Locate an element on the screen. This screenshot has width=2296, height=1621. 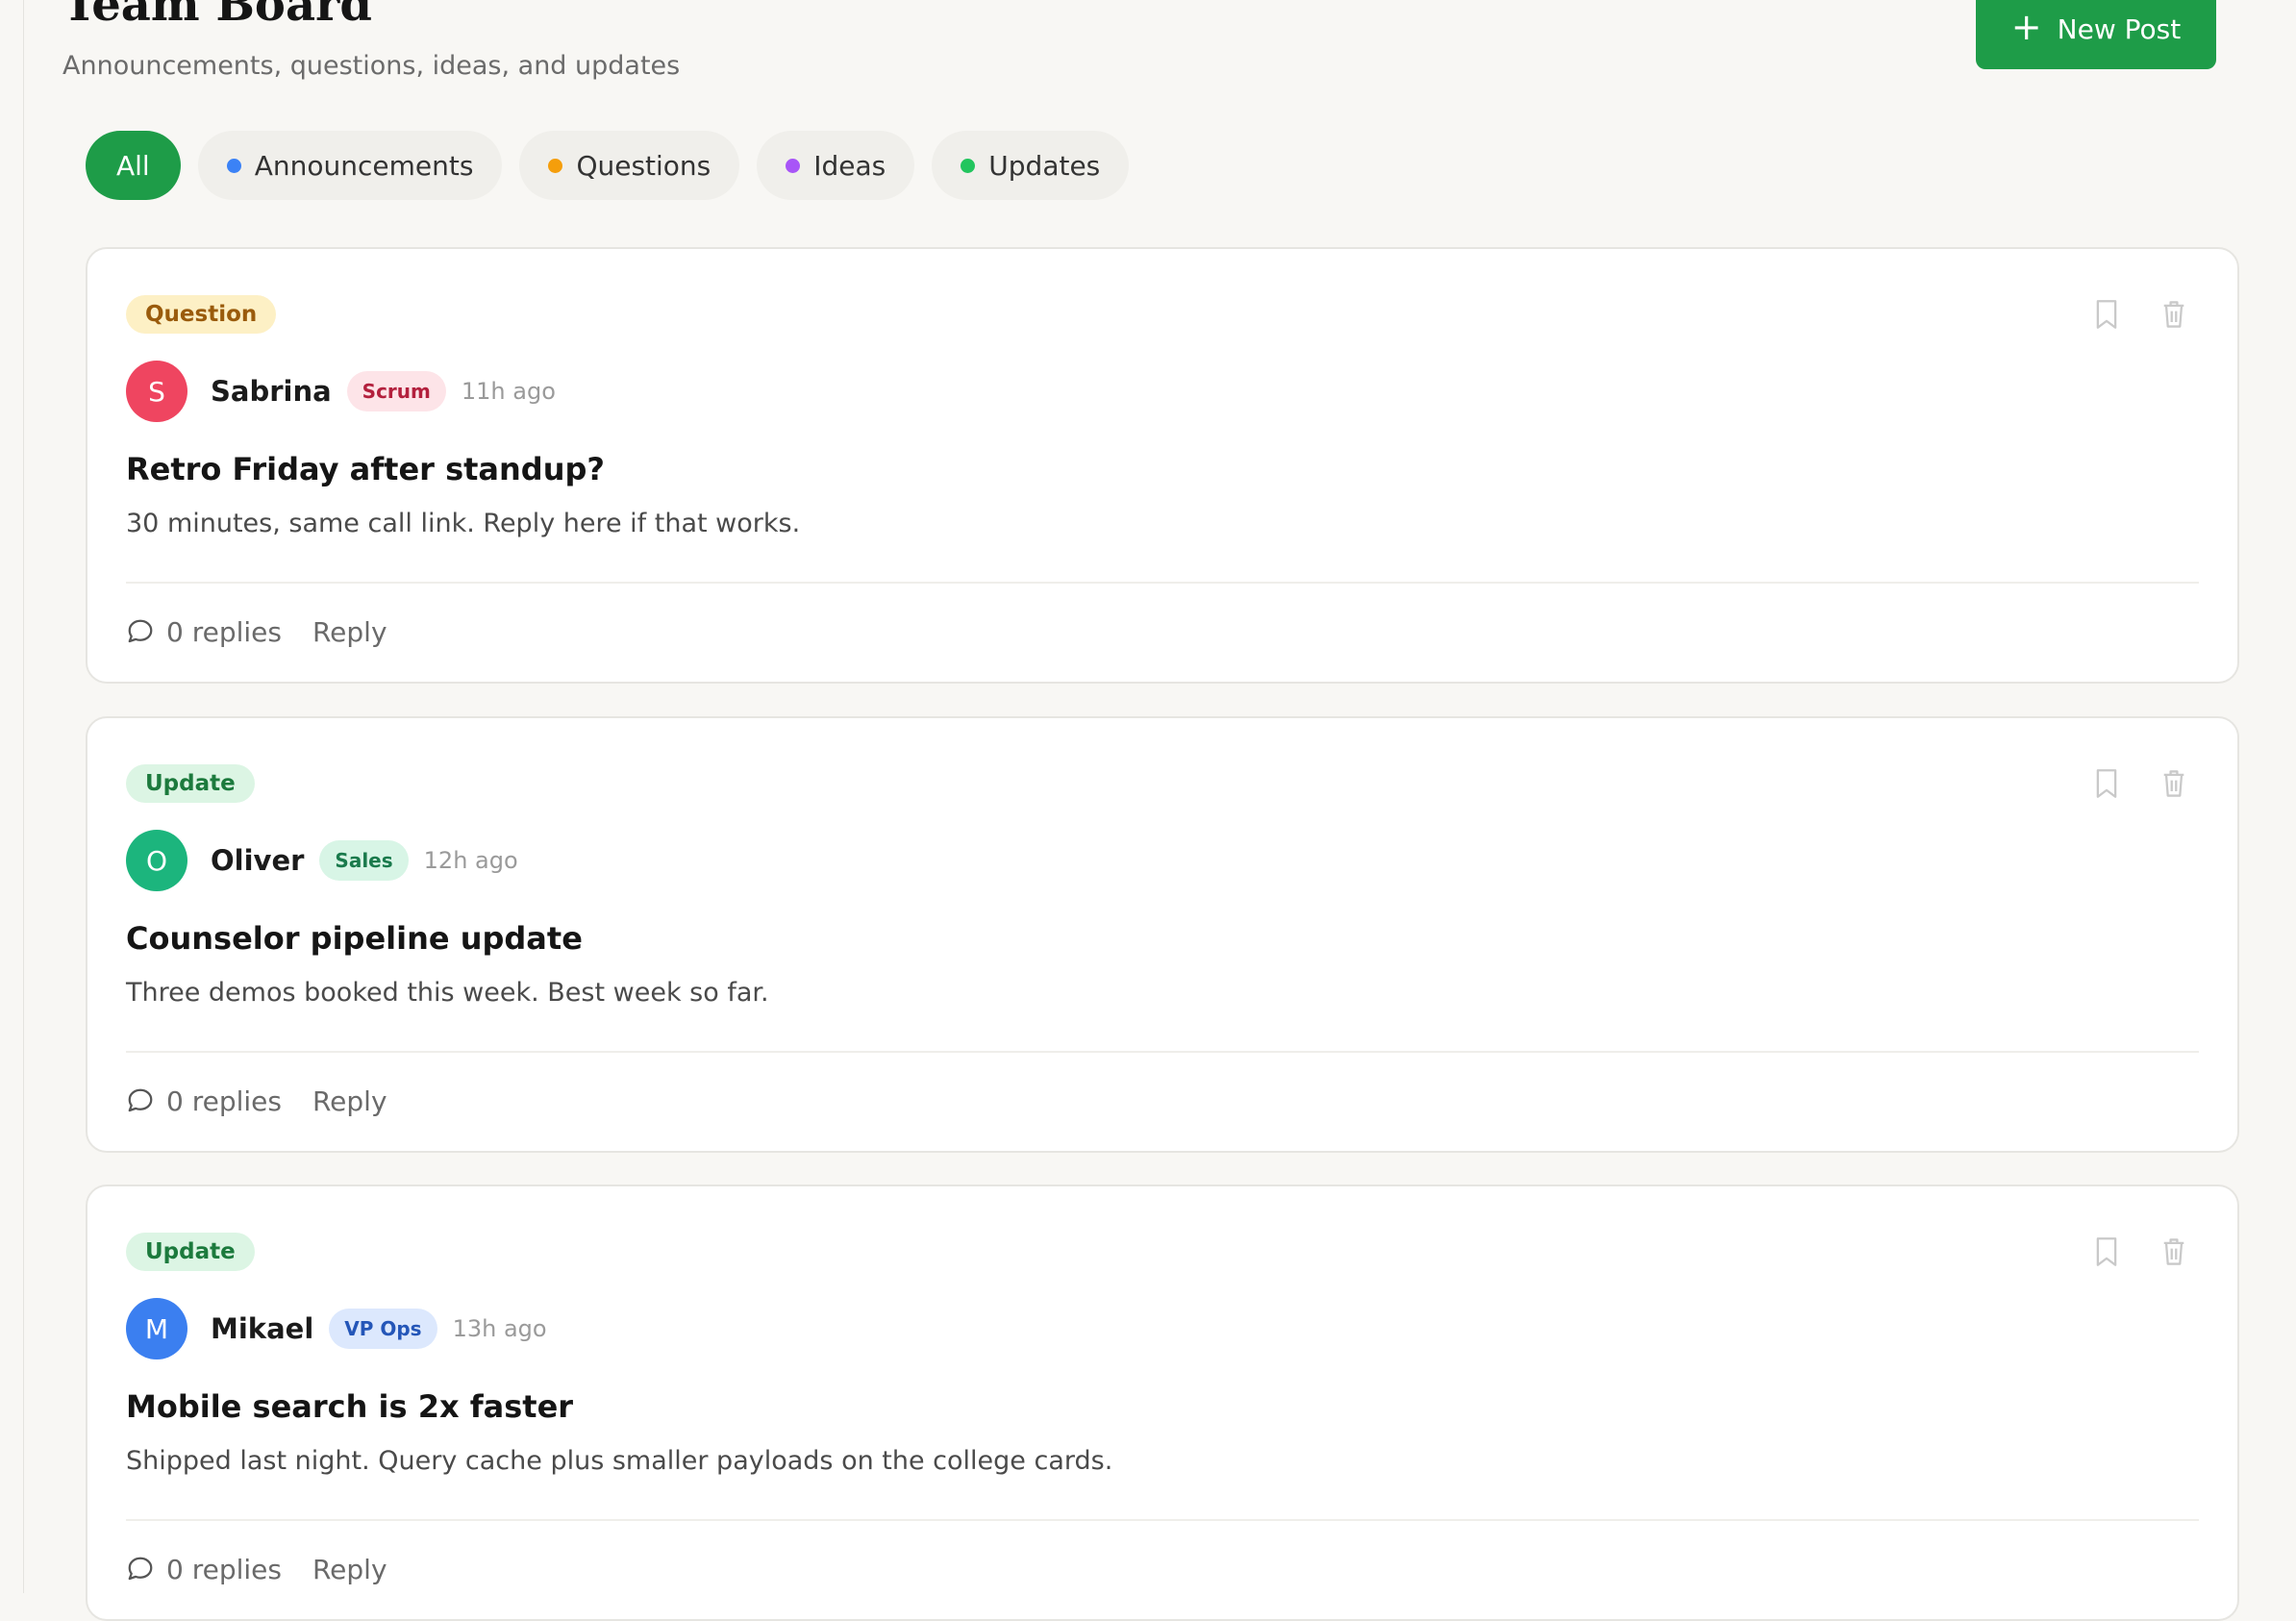
post-title: Counselor pipeline update is located at coordinates (354, 938).